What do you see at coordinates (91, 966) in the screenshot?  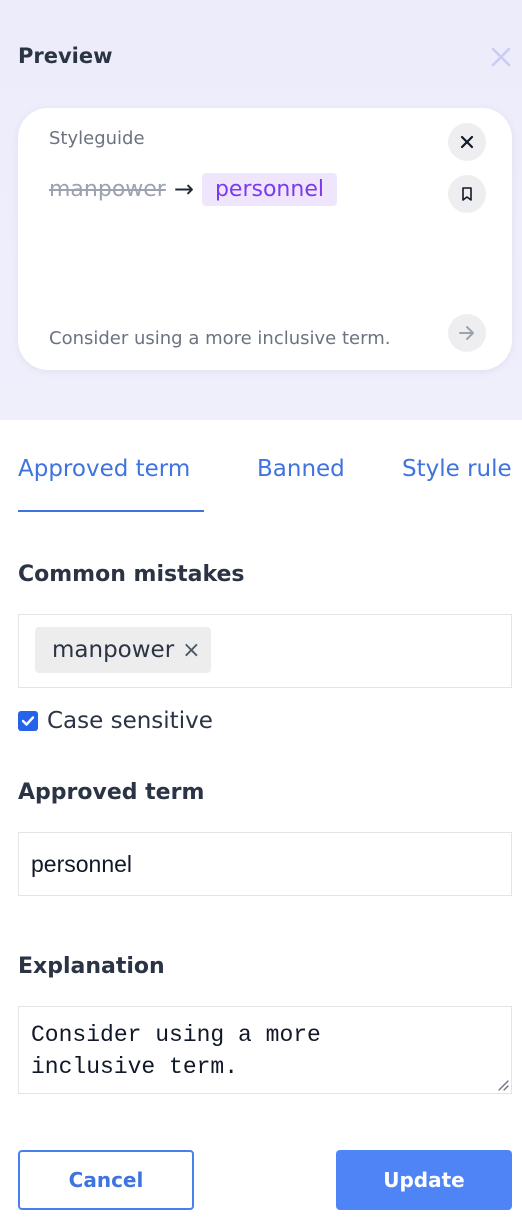 I see `explanation-label: Explanation` at bounding box center [91, 966].